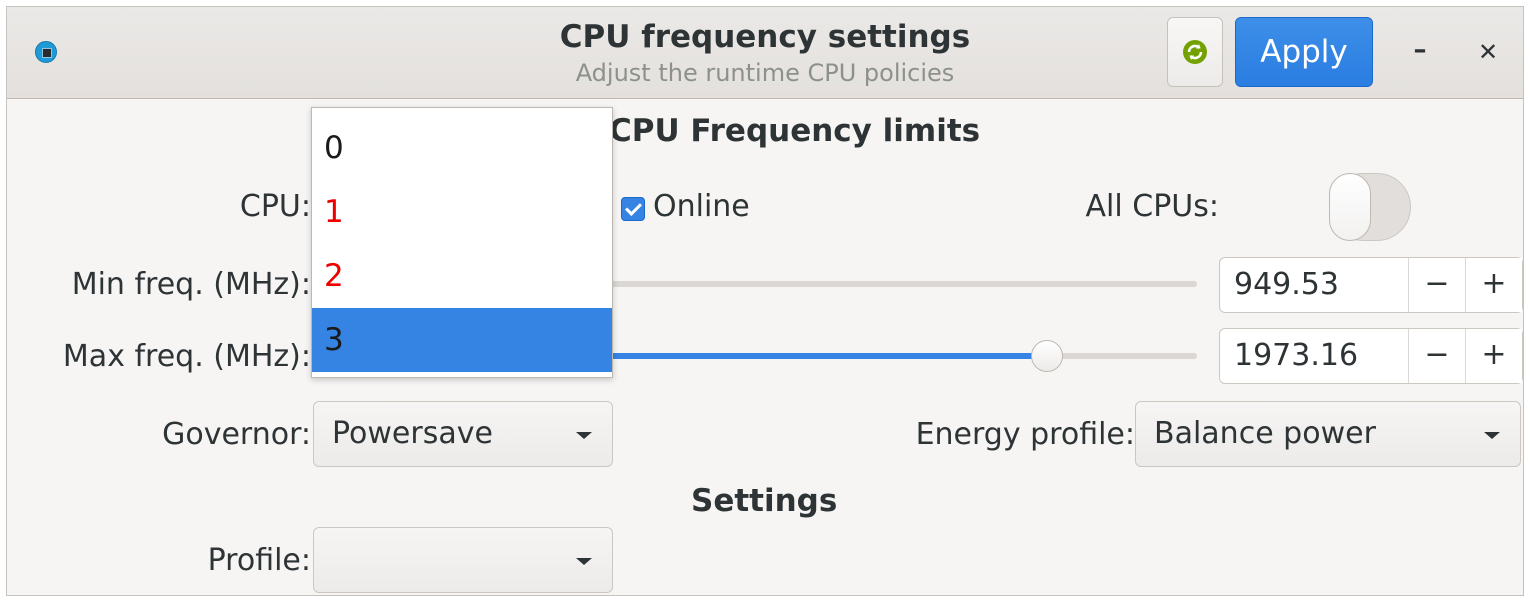  I want to click on settings-heading: Settings, so click(764, 501).